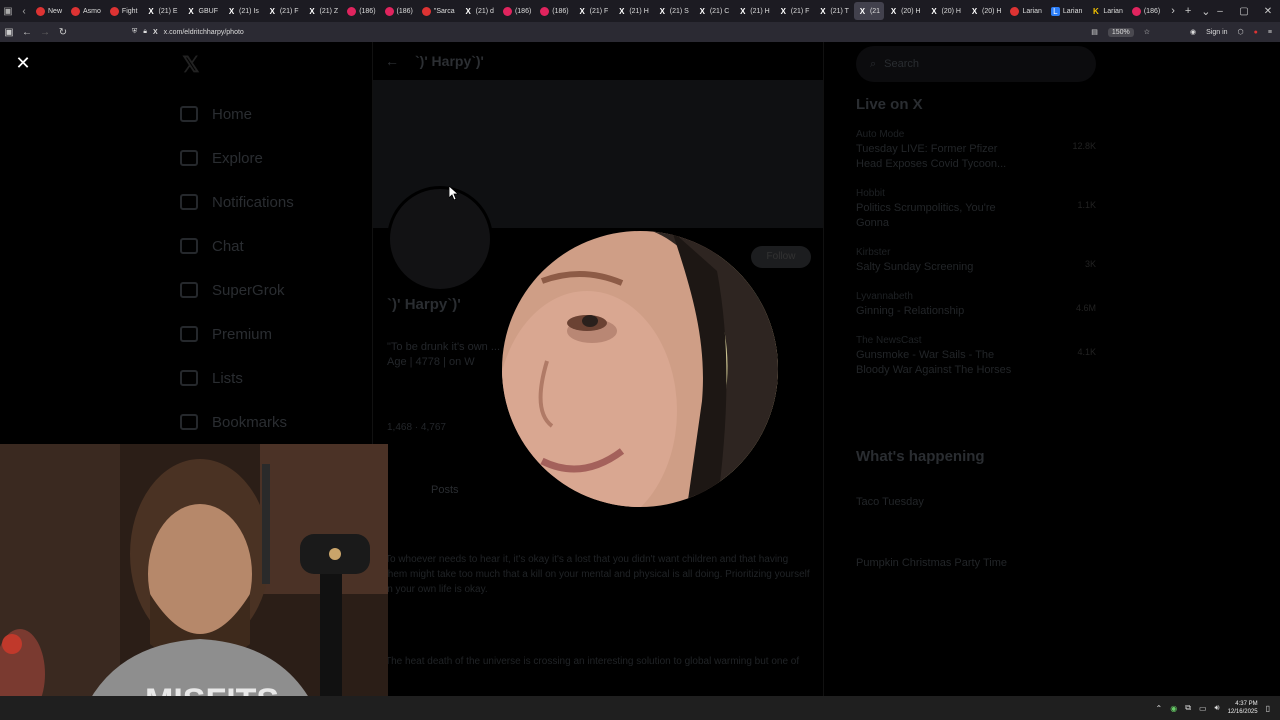  I want to click on sidebar-toggle-icon: ▣, so click(9, 32).